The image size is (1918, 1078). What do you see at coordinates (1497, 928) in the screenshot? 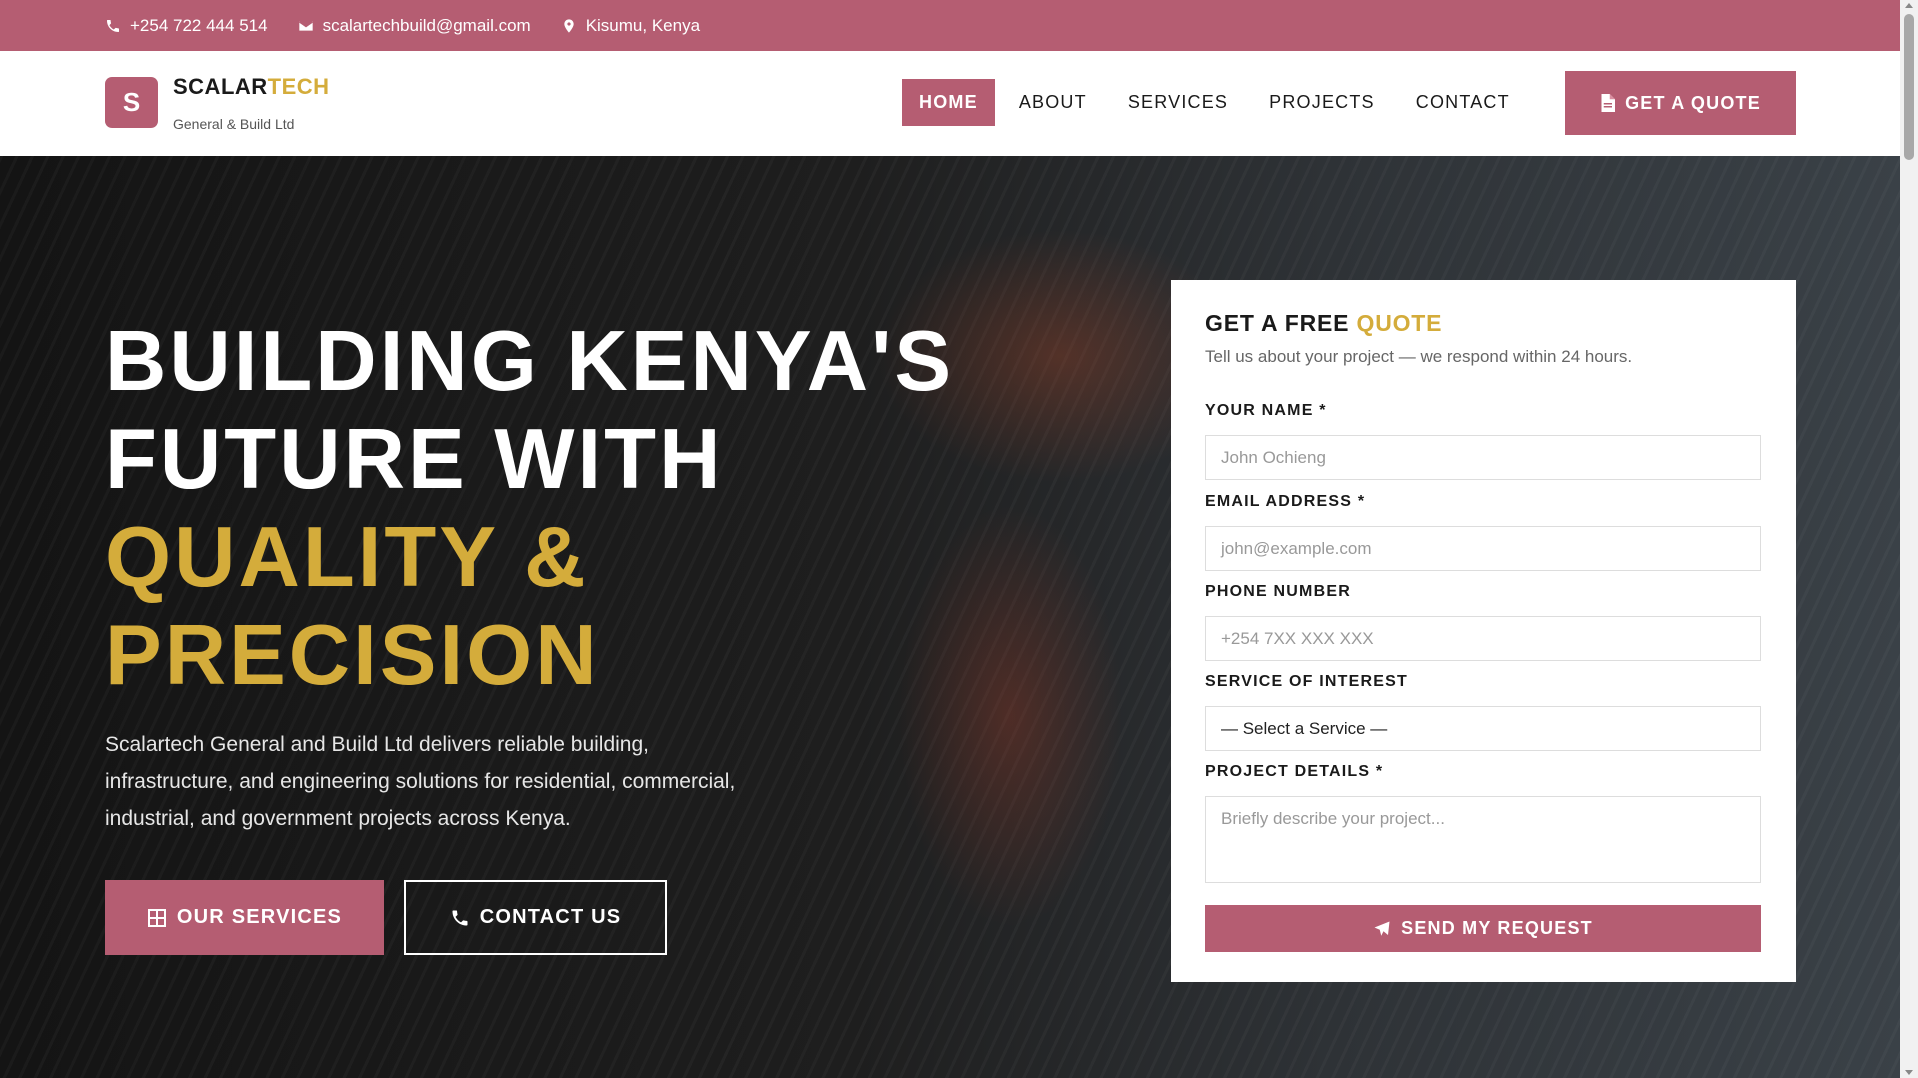
I see `send-request-label: SEND MY REQUEST` at bounding box center [1497, 928].